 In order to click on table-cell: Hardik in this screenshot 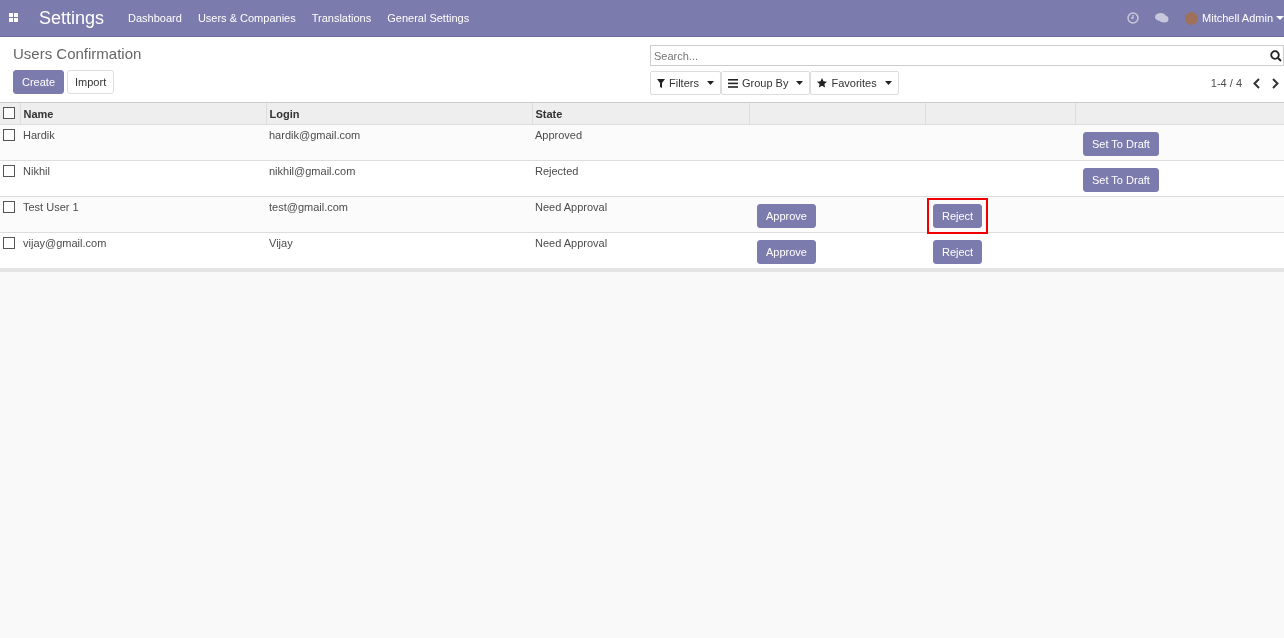, I will do `click(39, 135)`.